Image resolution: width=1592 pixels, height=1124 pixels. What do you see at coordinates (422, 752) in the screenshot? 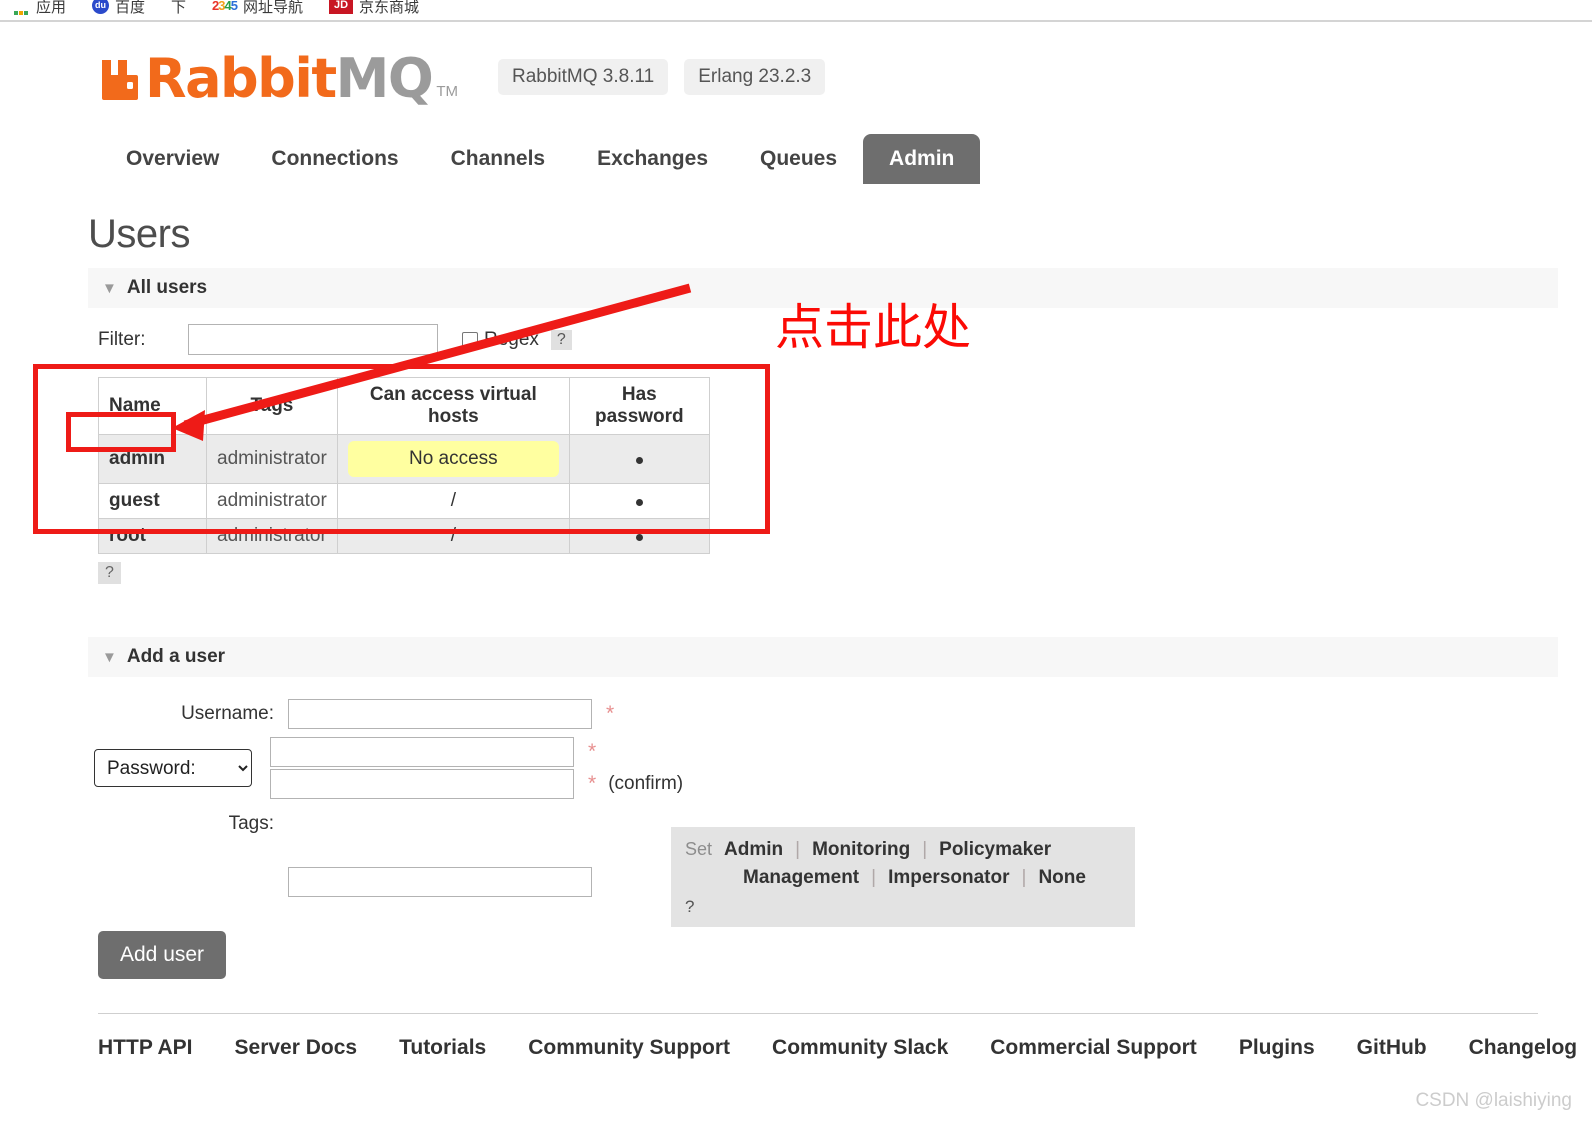
I see `password-input` at bounding box center [422, 752].